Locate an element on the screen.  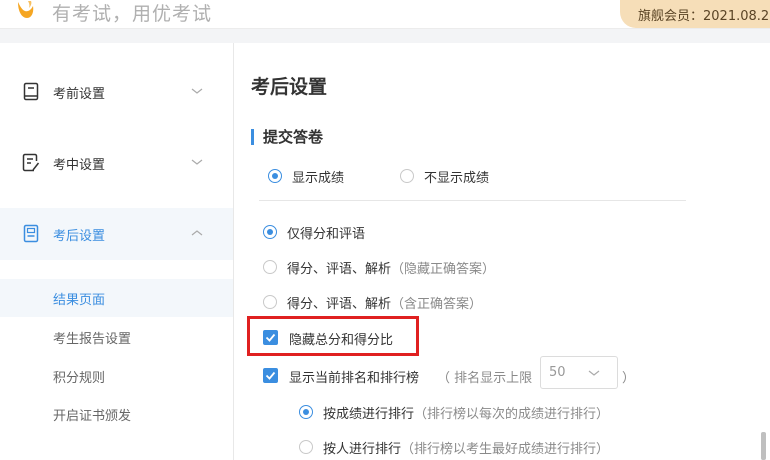
section-marker is located at coordinates (252, 137).